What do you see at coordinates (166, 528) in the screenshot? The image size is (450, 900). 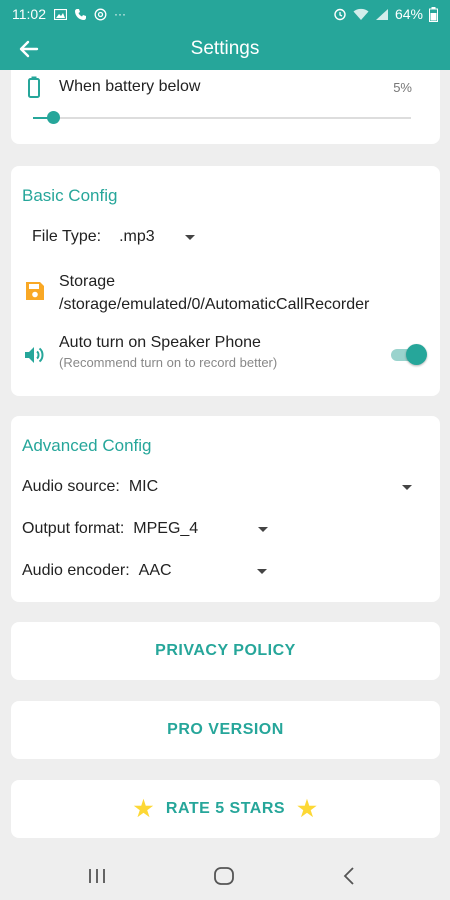 I see `output-format-value: MPEG_4` at bounding box center [166, 528].